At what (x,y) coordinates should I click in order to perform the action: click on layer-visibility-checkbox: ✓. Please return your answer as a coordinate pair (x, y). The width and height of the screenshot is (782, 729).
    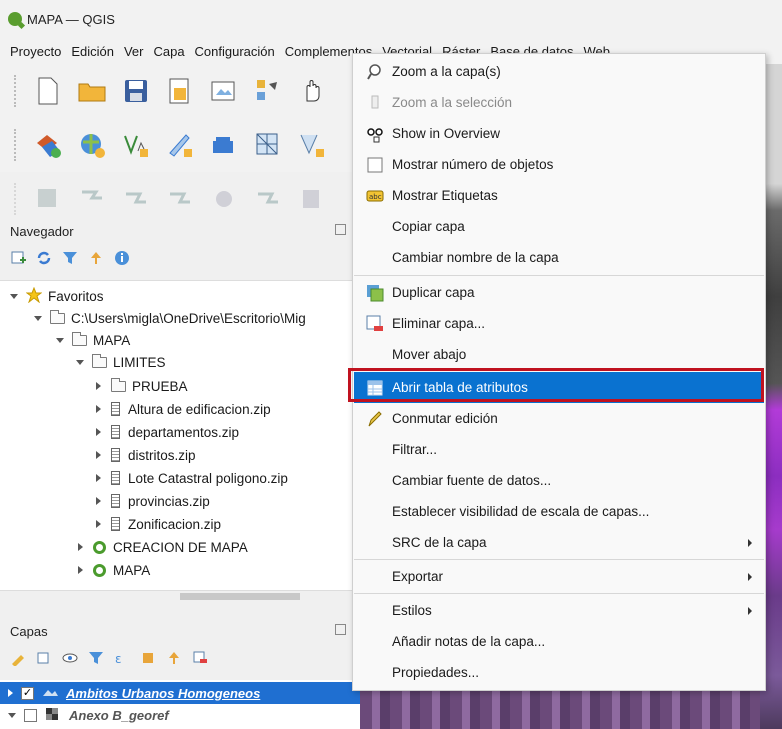
    Looking at the image, I should click on (27, 693).